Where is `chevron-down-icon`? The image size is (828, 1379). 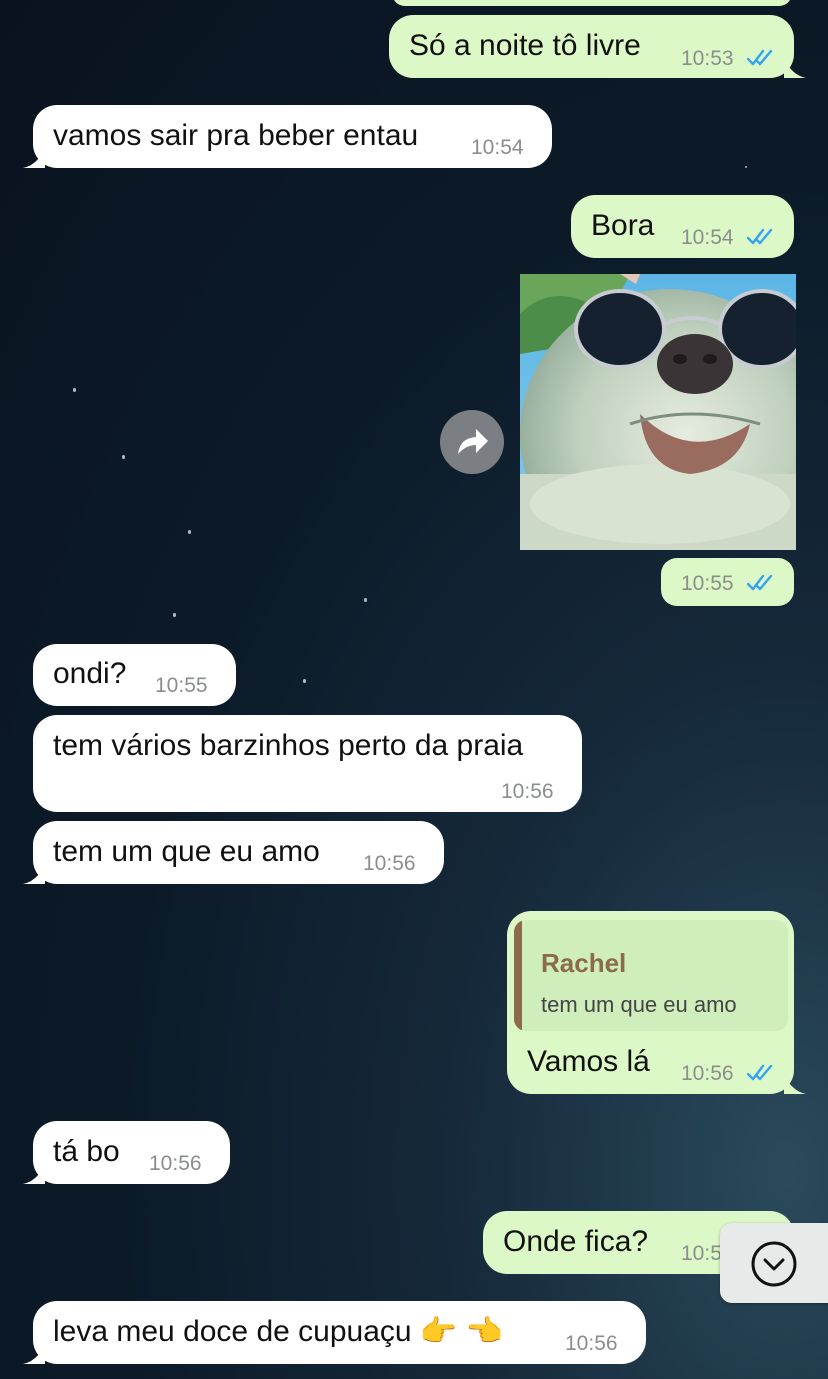
chevron-down-icon is located at coordinates (774, 1264).